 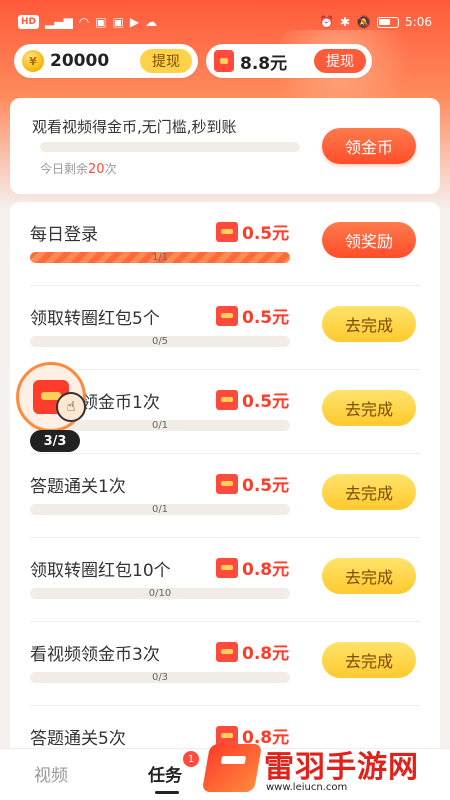 I want to click on task-row: 看视频领金币3次 0.8元 0/3 去完成, so click(x=225, y=664).